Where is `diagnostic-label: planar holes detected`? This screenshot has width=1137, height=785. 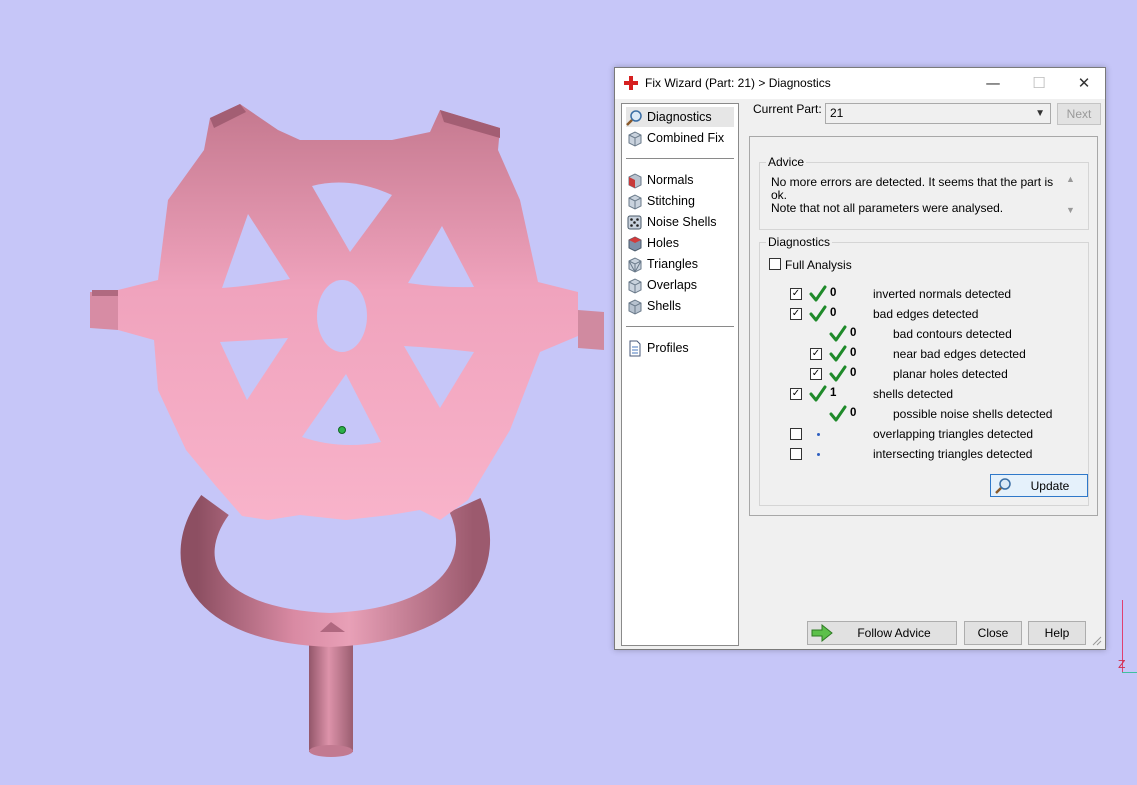 diagnostic-label: planar holes detected is located at coordinates (950, 374).